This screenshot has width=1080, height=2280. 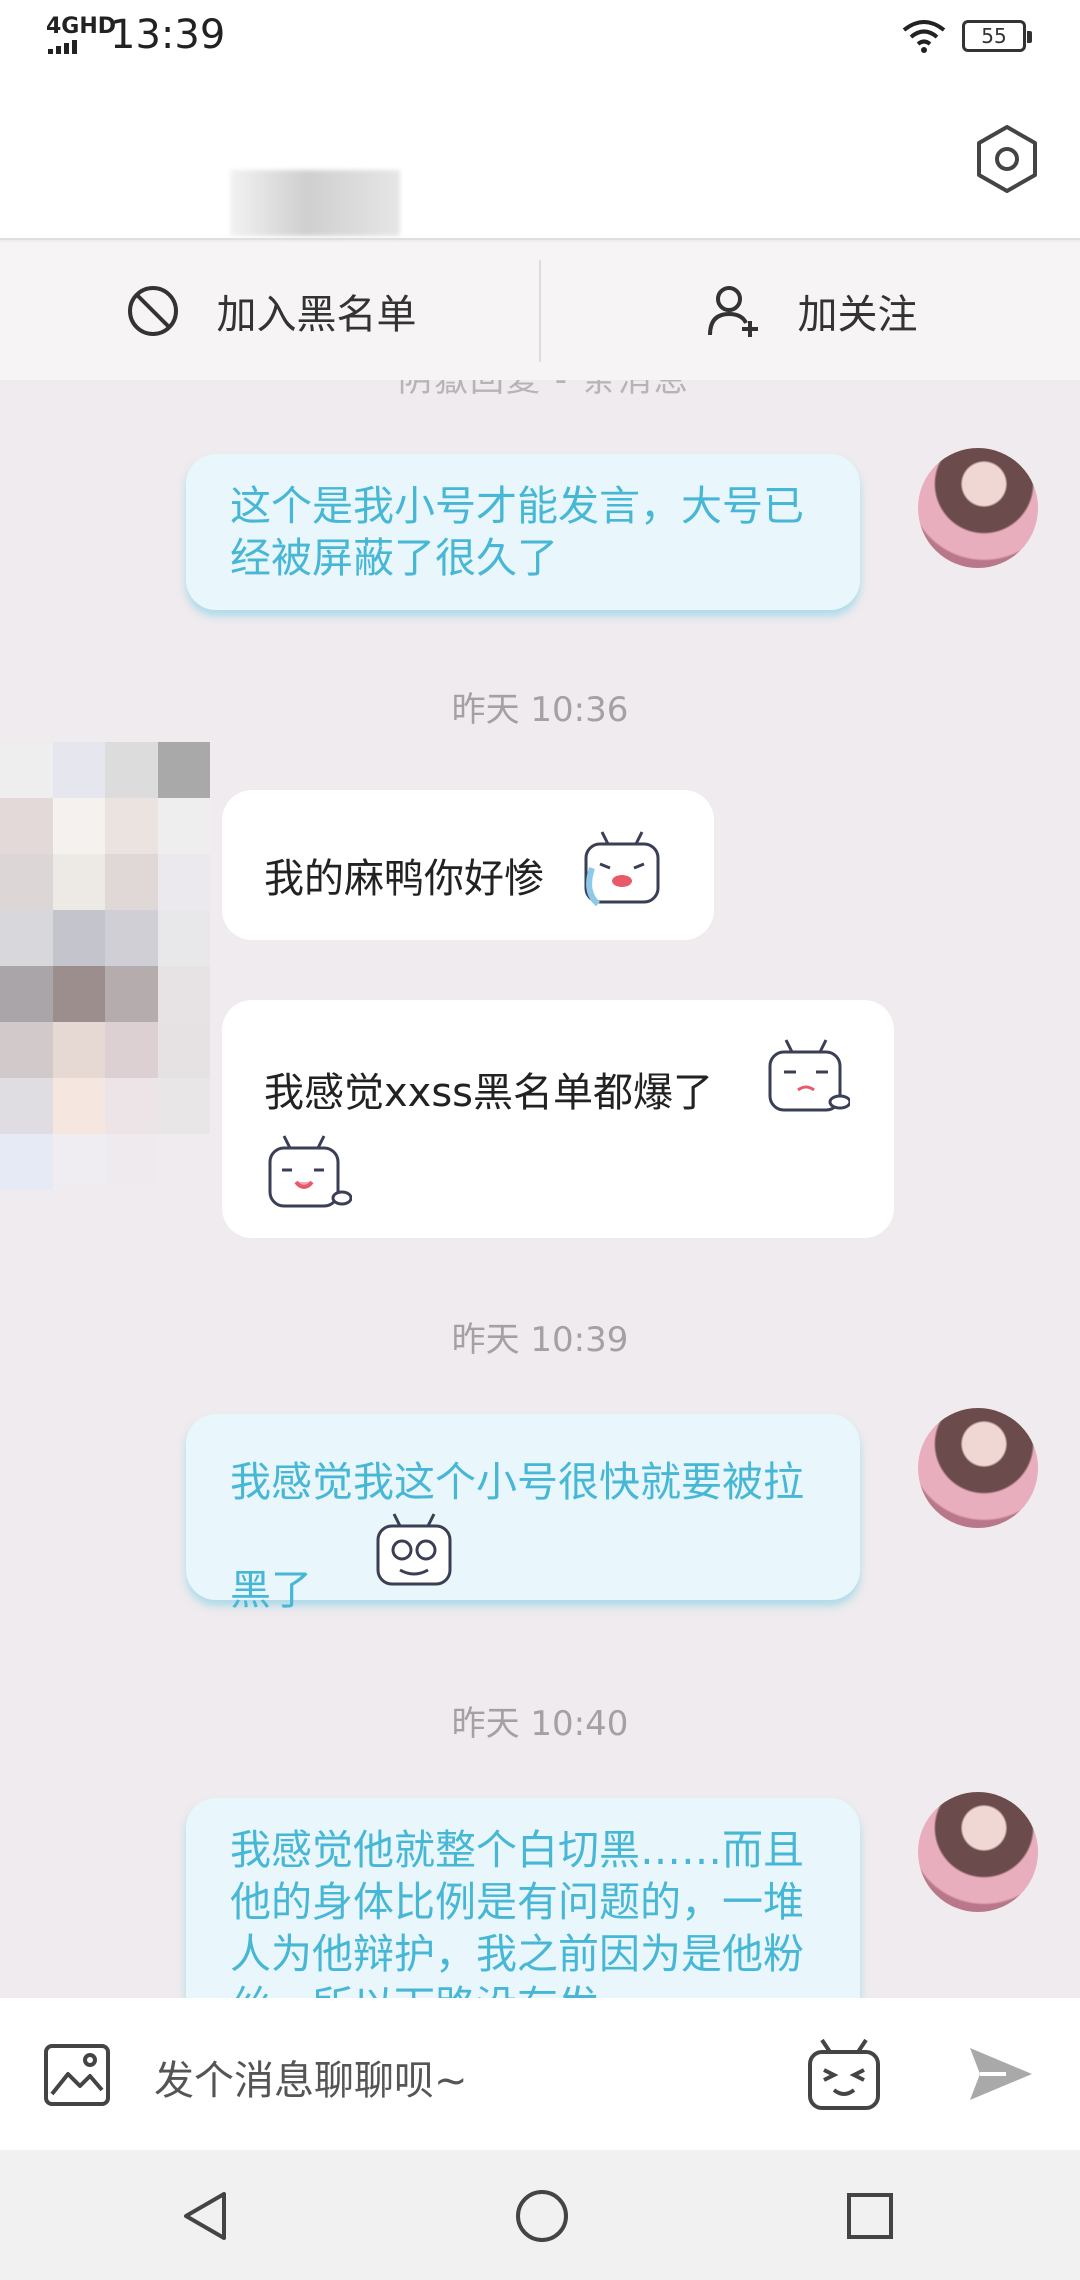 I want to click on signal-icon, so click(x=62, y=47).